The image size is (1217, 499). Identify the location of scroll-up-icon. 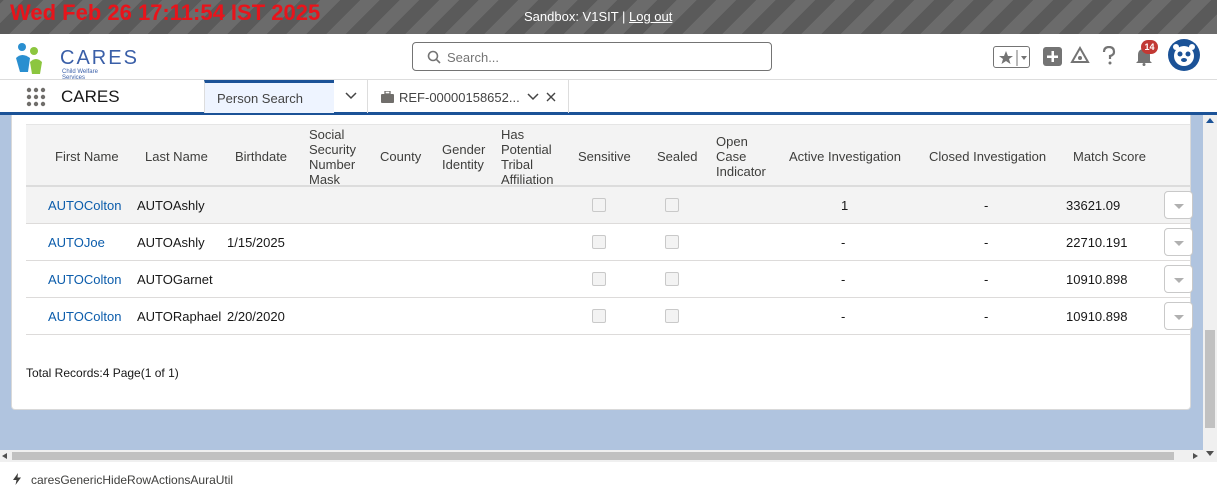
(1210, 120).